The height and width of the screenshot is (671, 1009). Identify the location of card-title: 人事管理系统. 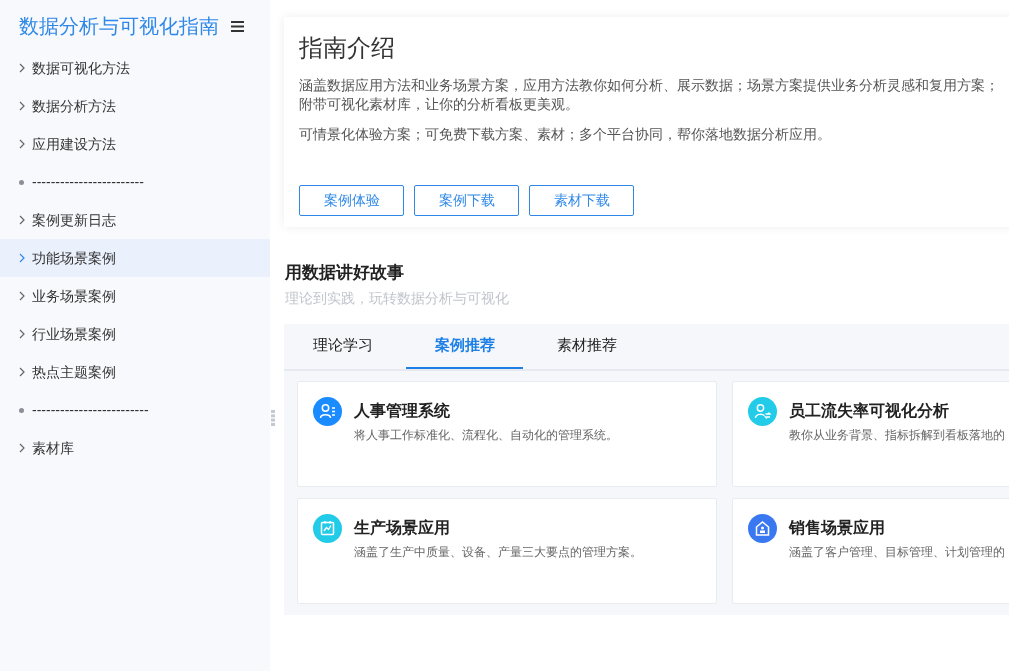
(402, 411).